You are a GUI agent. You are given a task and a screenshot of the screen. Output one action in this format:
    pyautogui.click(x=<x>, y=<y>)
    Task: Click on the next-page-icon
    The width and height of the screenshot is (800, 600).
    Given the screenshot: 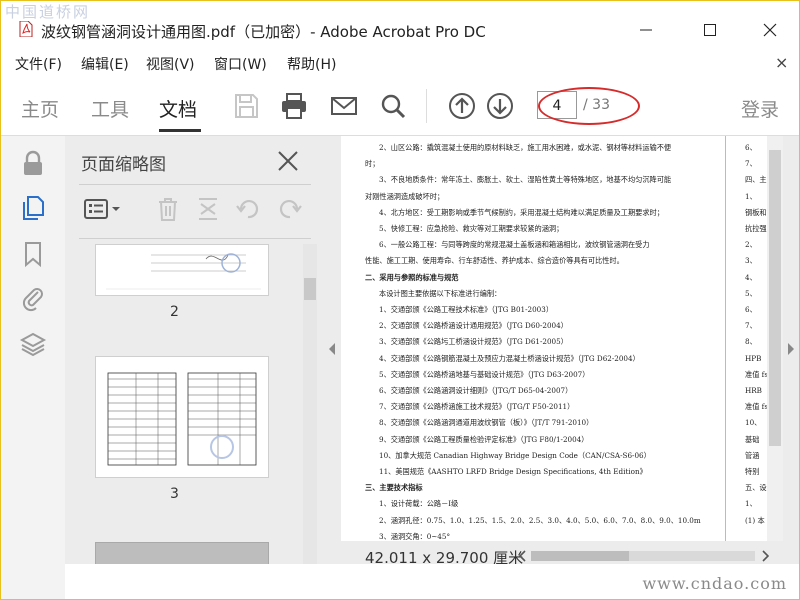 What is the action you would take?
    pyautogui.click(x=500, y=106)
    